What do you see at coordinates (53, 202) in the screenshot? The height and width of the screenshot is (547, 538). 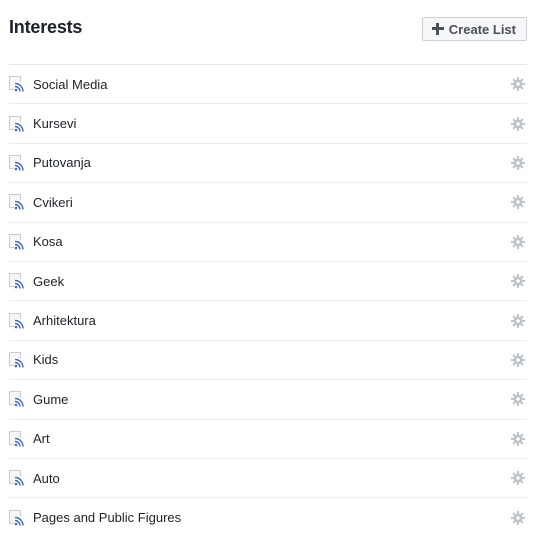 I see `interest-list-label: Cvikeri` at bounding box center [53, 202].